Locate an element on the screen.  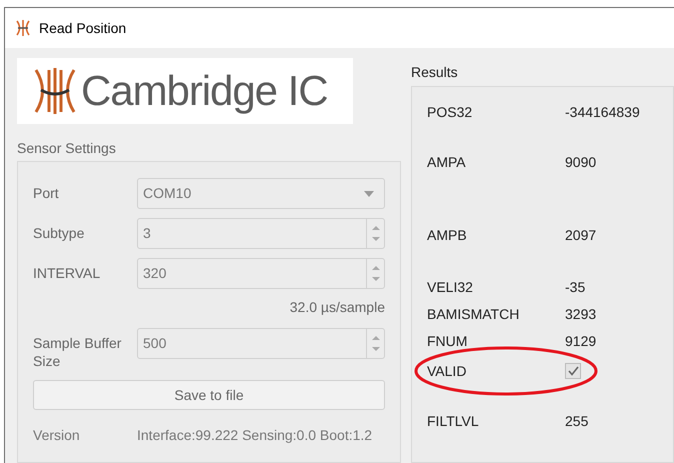
field-label: Sample Buffer Size is located at coordinates (77, 352).